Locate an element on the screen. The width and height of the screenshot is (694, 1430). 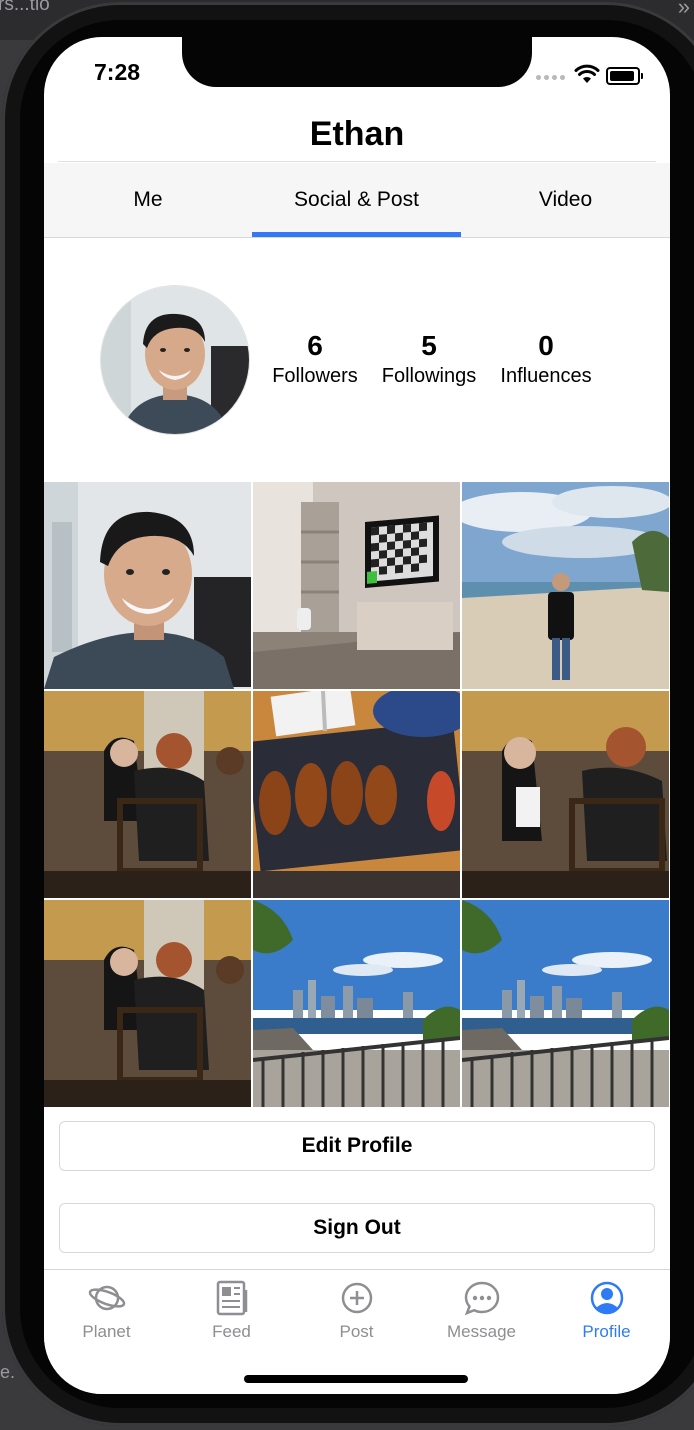
tab-bar-message: Message is located at coordinates (481, 1313).